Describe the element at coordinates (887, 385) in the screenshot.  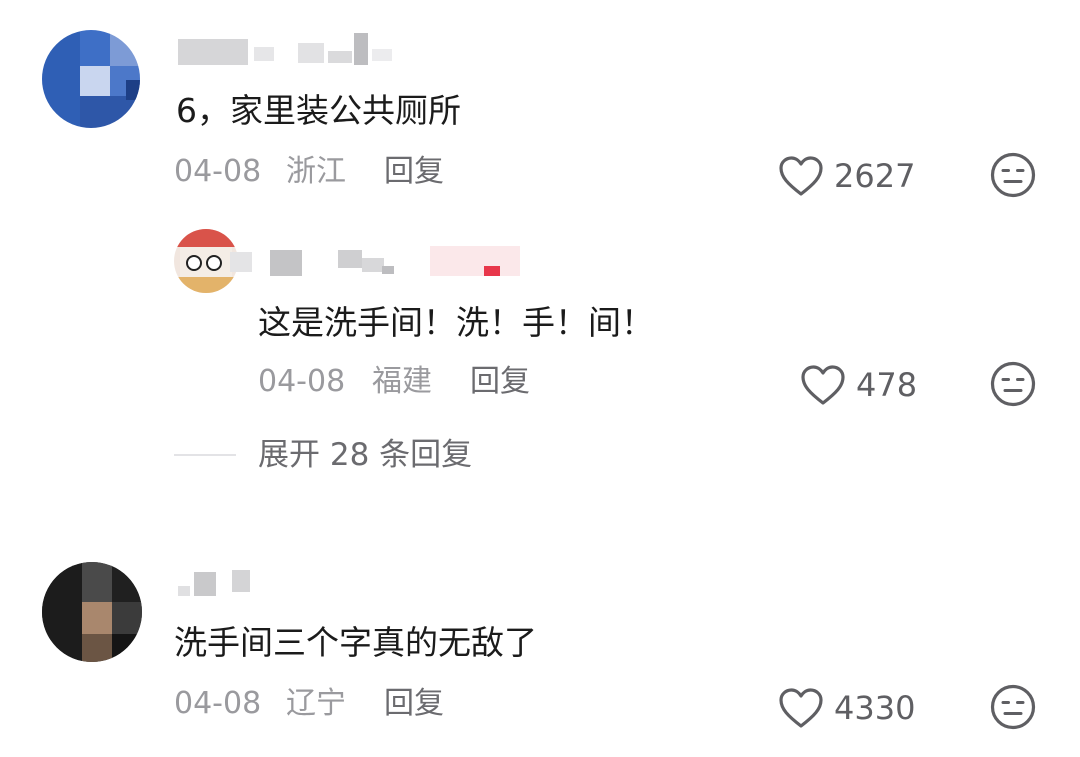
I see `like-count: 478` at that location.